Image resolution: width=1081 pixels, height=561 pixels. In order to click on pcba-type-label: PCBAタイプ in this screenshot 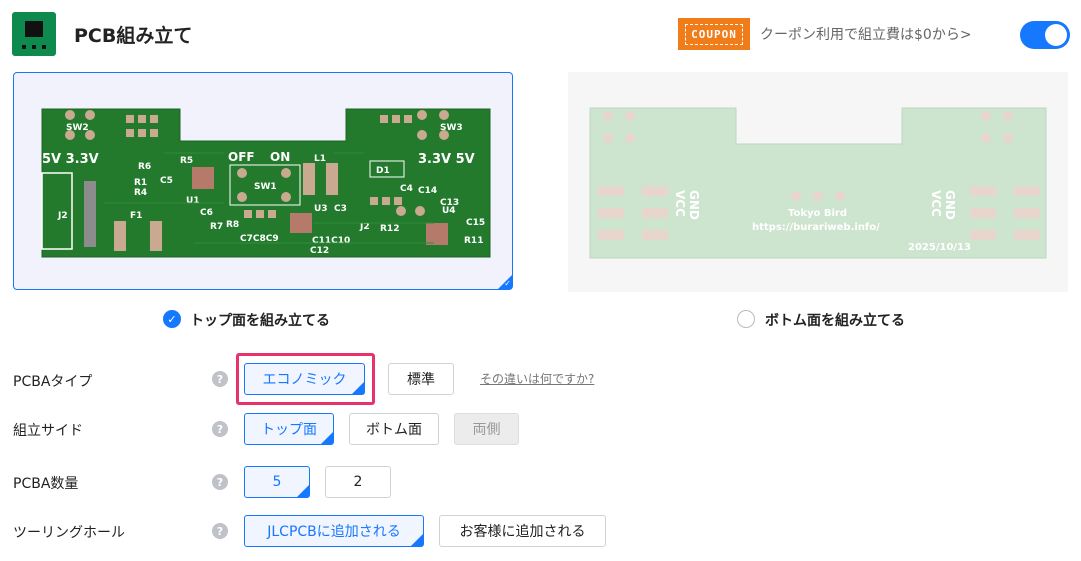, I will do `click(53, 382)`.